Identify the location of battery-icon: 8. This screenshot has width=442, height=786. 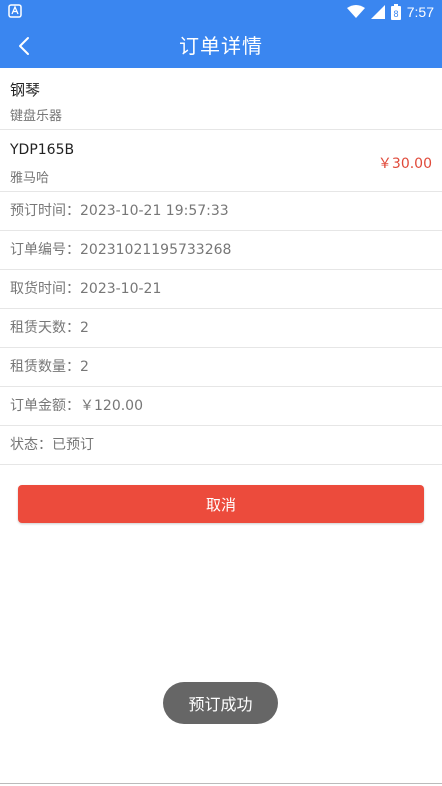
(395, 12).